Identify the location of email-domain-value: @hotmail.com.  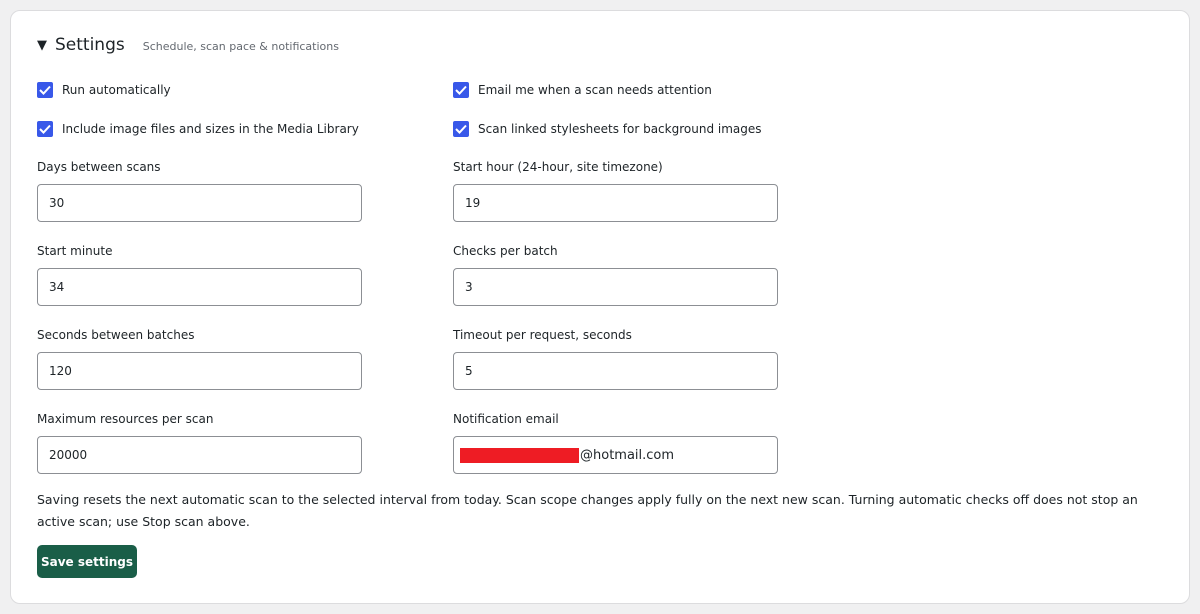
(627, 455).